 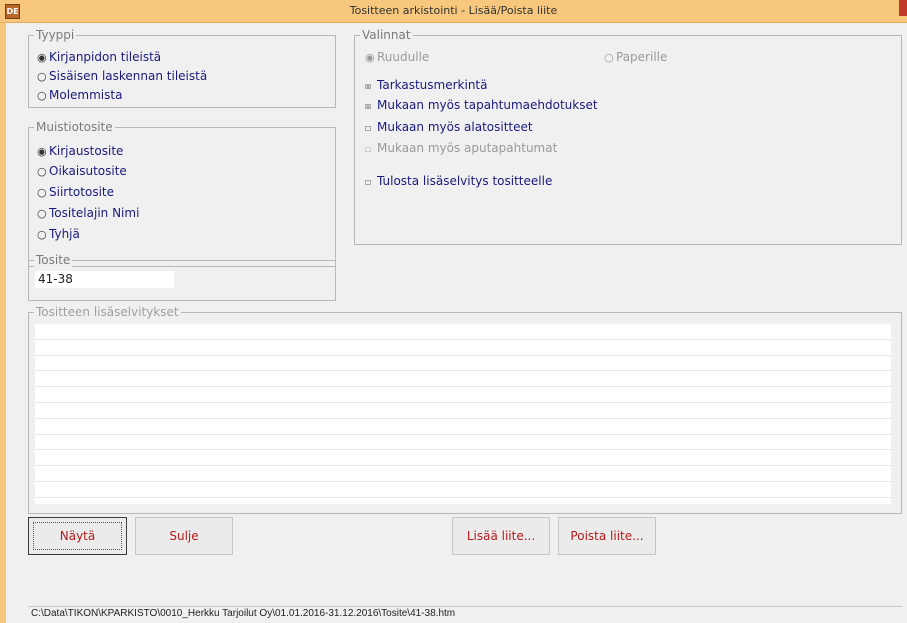 I want to click on lisaselvitykset-legend: Tositteen lisäselvitykset, so click(x=107, y=312).